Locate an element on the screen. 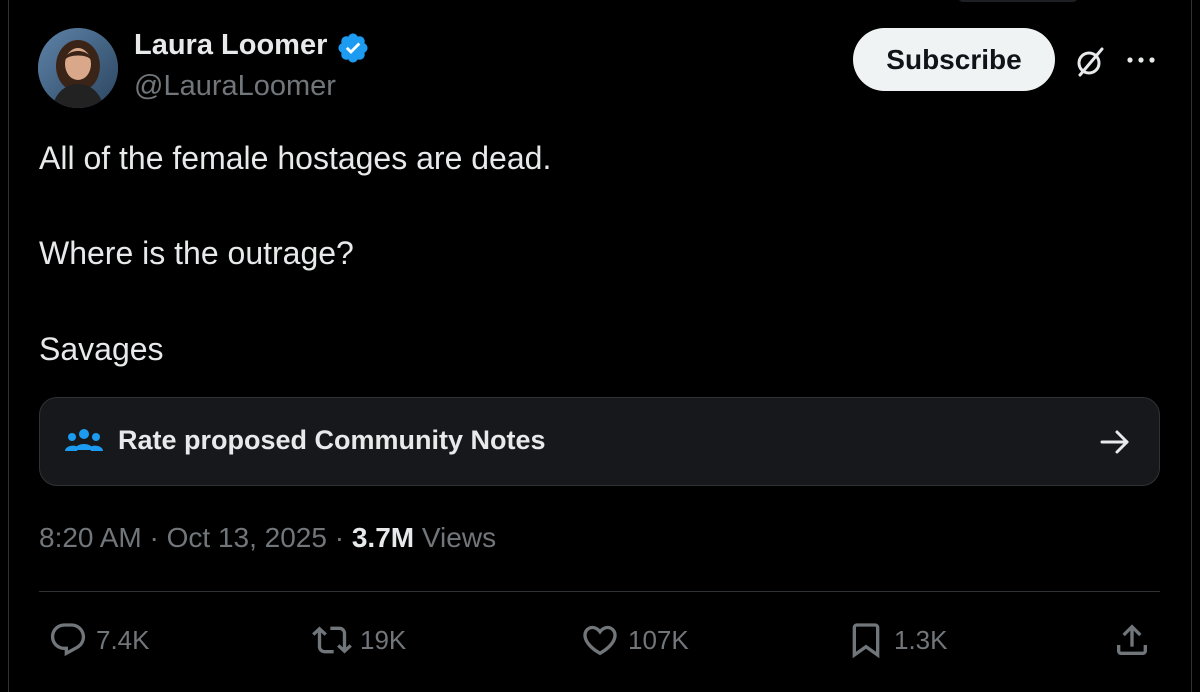  views-label: Views is located at coordinates (459, 537).